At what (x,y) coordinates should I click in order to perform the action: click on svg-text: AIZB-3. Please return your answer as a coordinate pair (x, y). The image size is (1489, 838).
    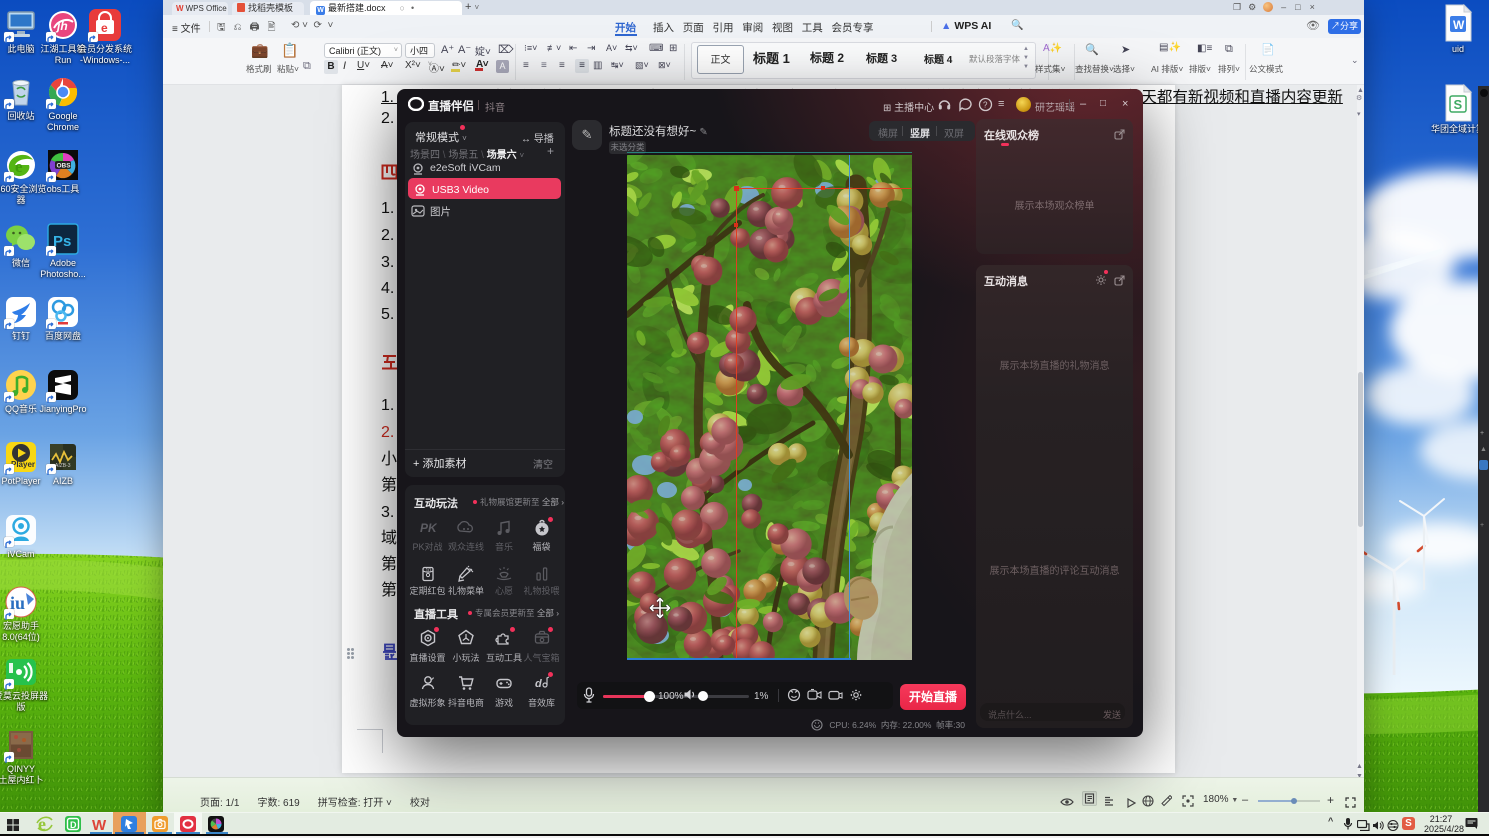
    Looking at the image, I should click on (63, 466).